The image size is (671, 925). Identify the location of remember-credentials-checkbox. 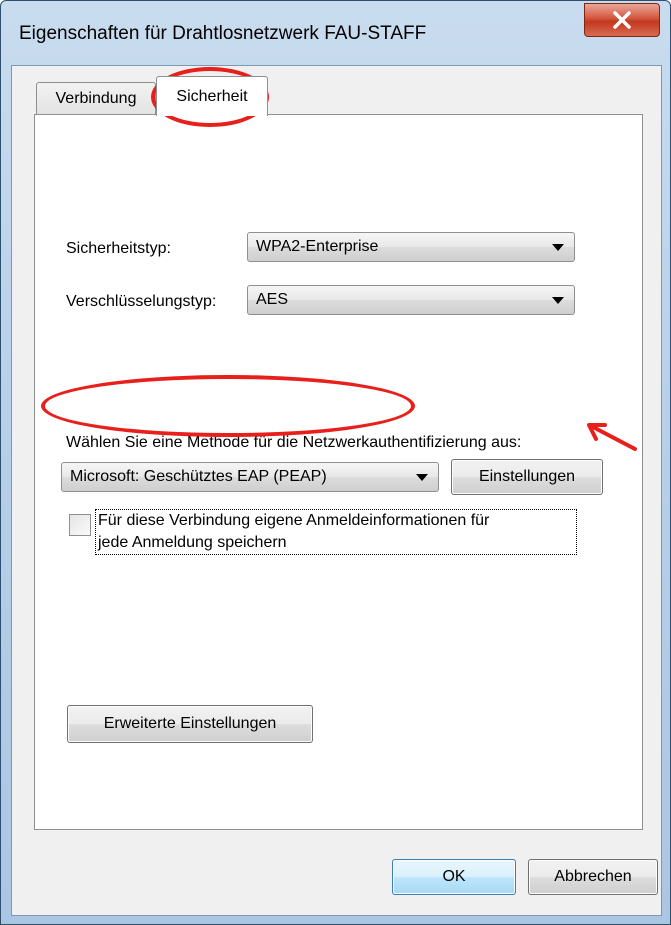
(80, 525).